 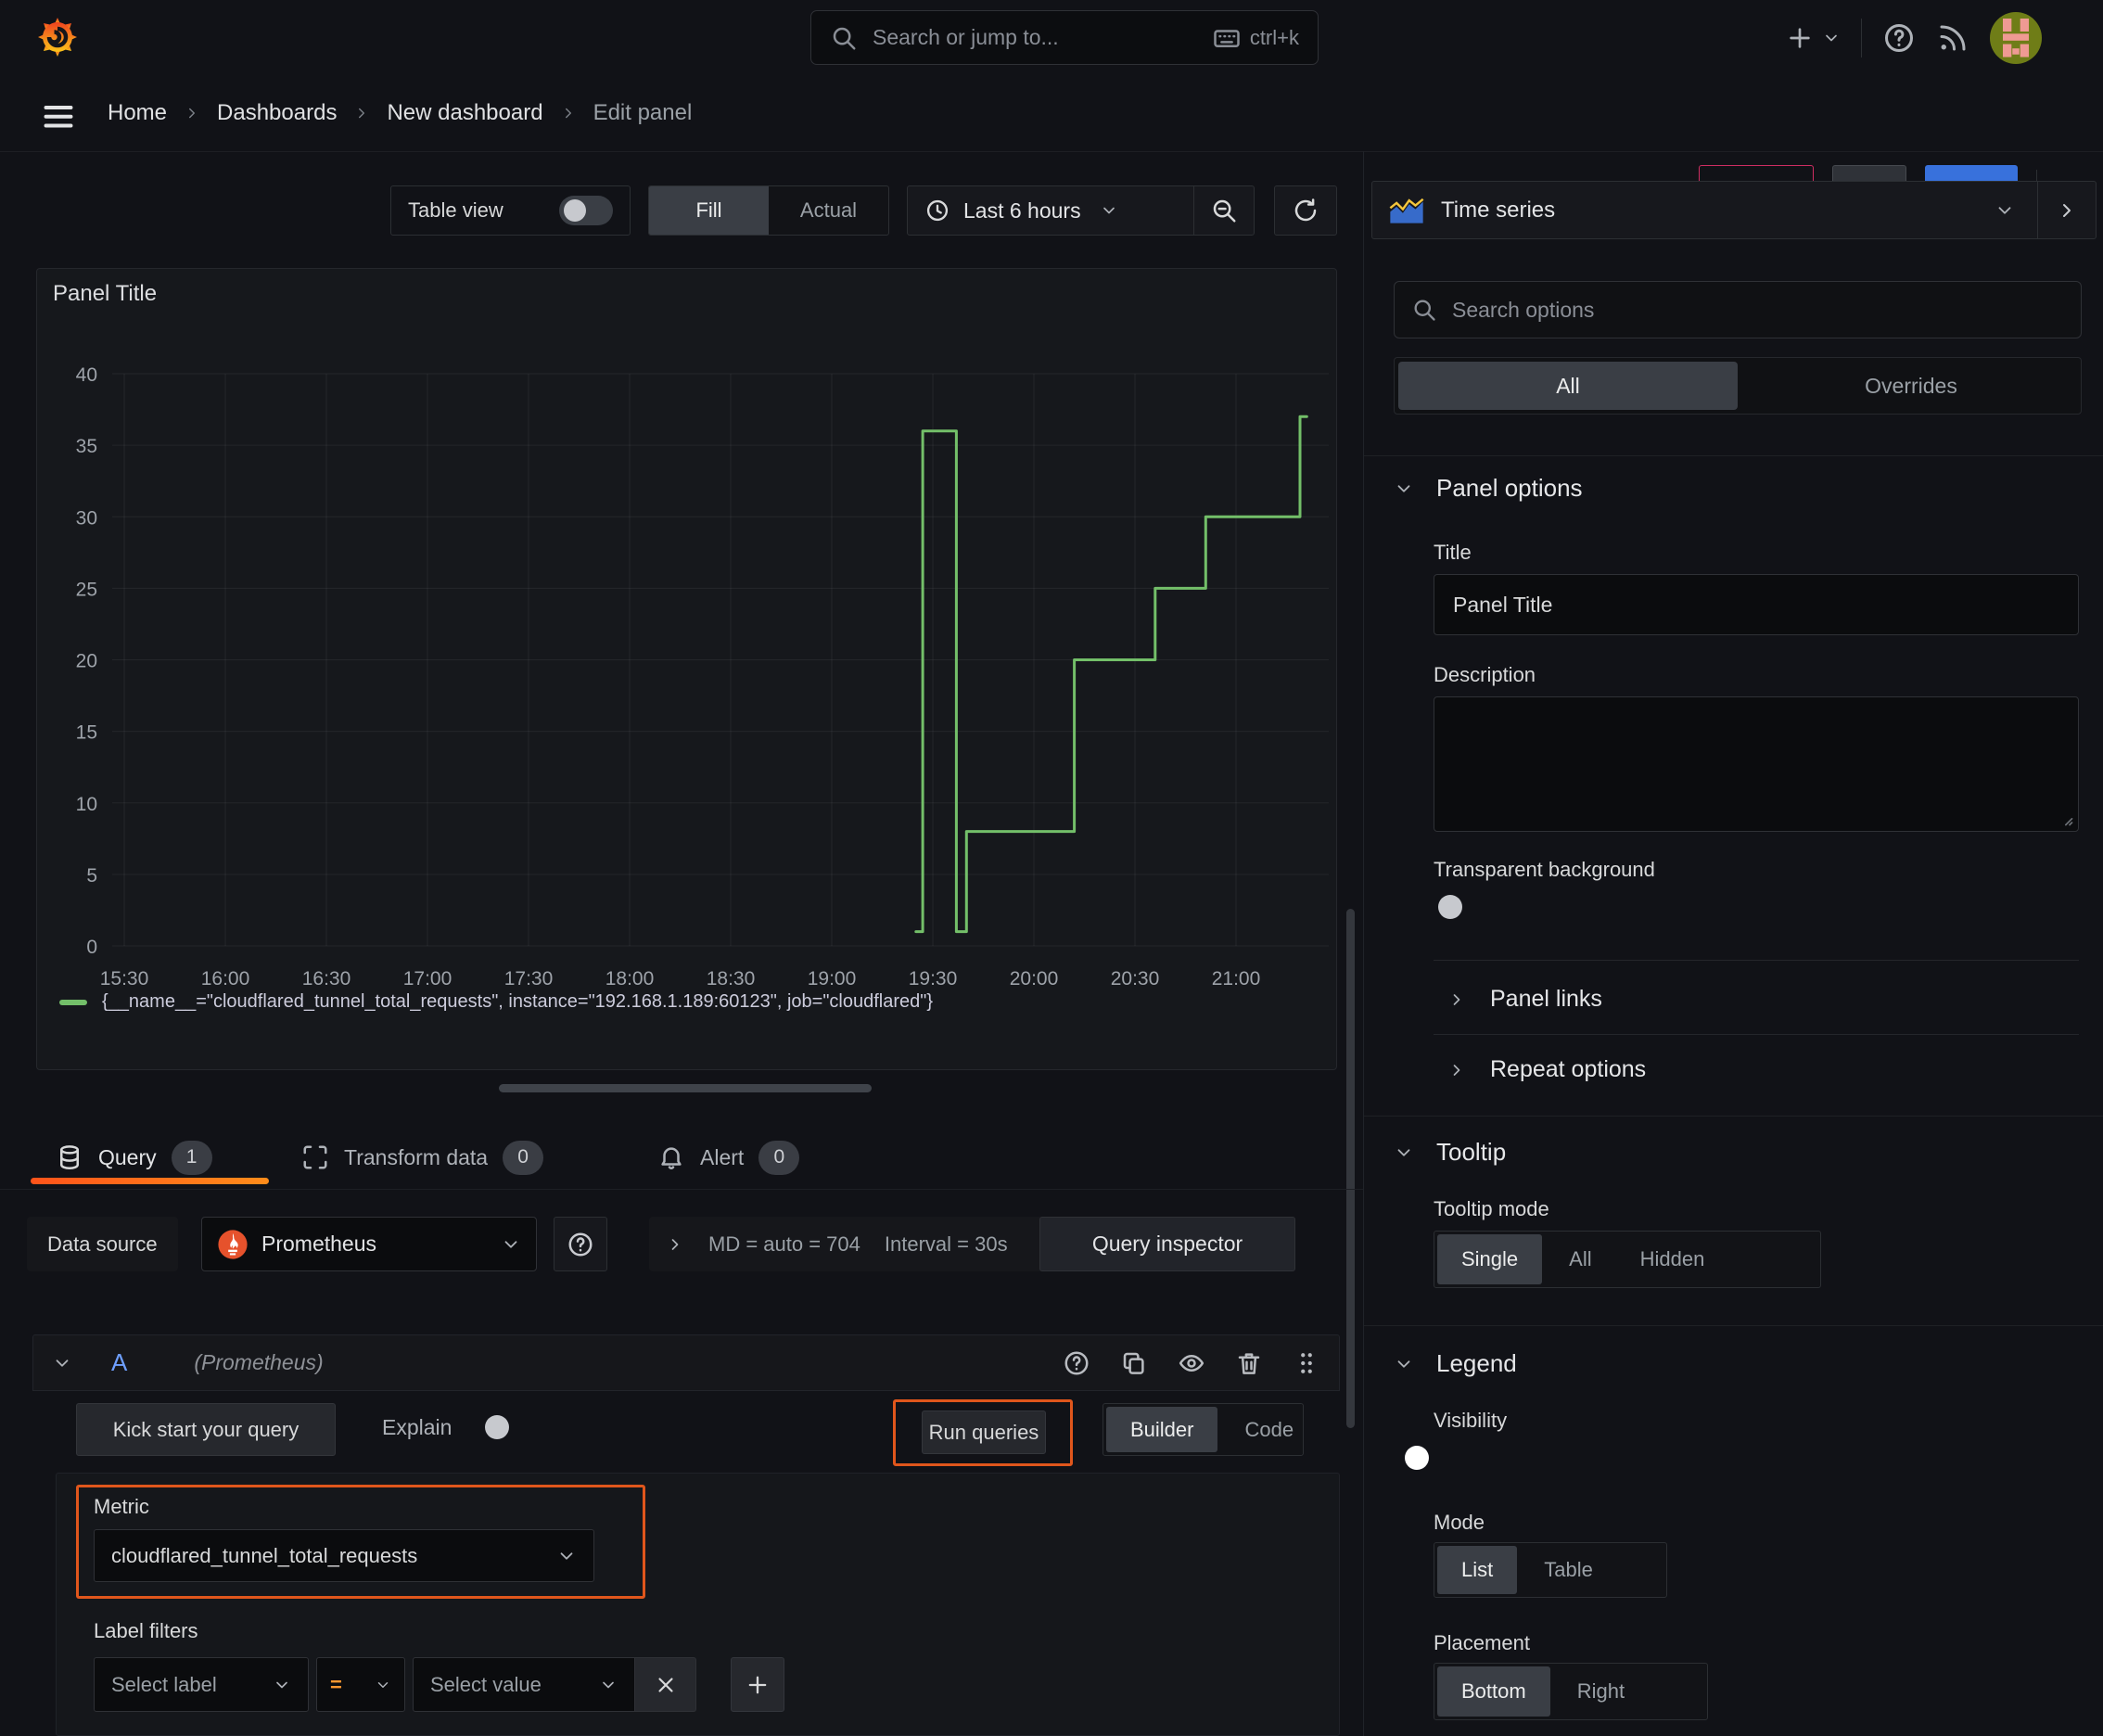 I want to click on database-icon, so click(x=69, y=1157).